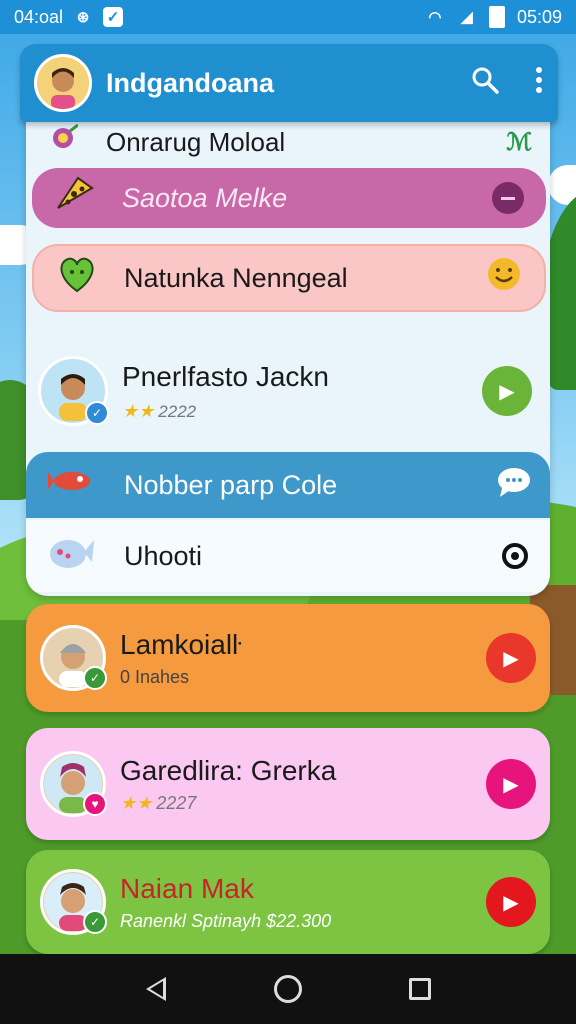 Image resolution: width=576 pixels, height=1024 pixels. I want to click on card-1: ♥ Garedlira: Grerka ★★ 2227 ▶, so click(288, 784).